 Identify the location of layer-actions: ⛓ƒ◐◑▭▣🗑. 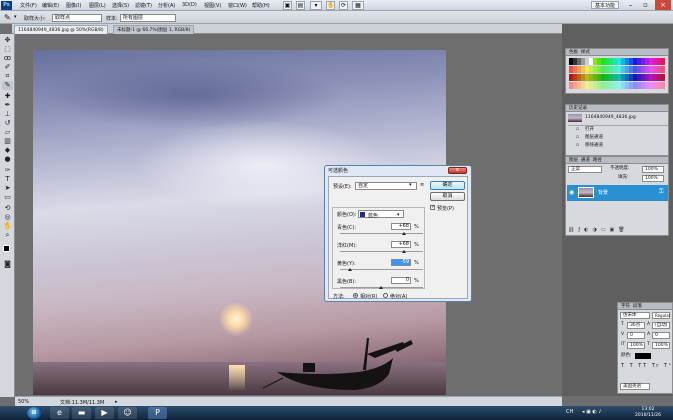
(618, 230).